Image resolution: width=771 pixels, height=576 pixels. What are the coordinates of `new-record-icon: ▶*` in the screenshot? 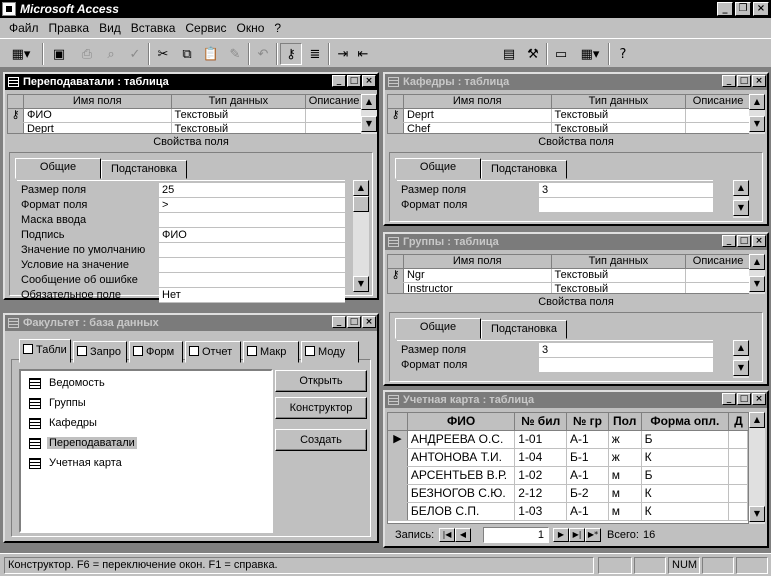 It's located at (593, 535).